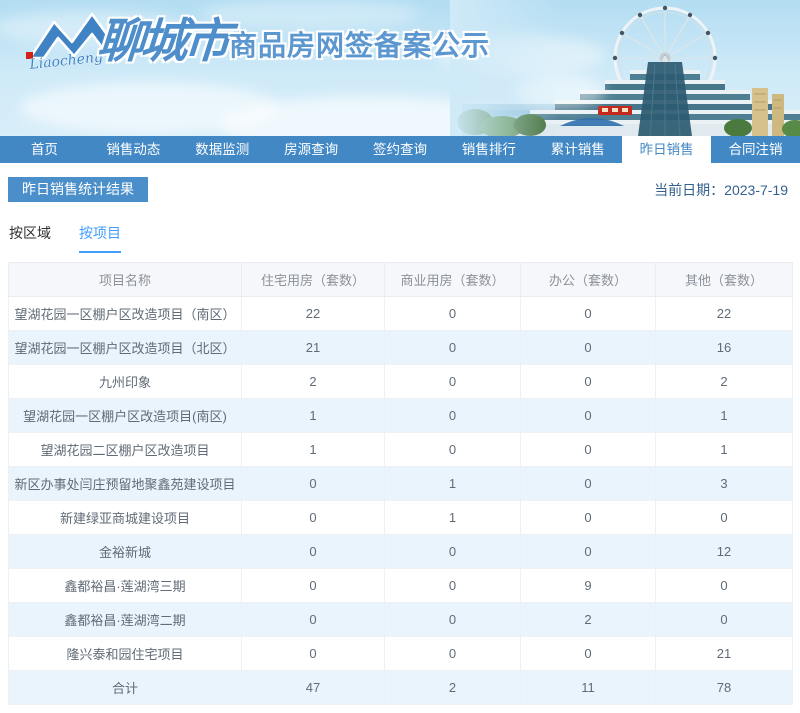 The image size is (800, 713). I want to click on table-row: 新区办事处闫庄预留地聚鑫苑建设项目 0 1 0 3, so click(400, 483).